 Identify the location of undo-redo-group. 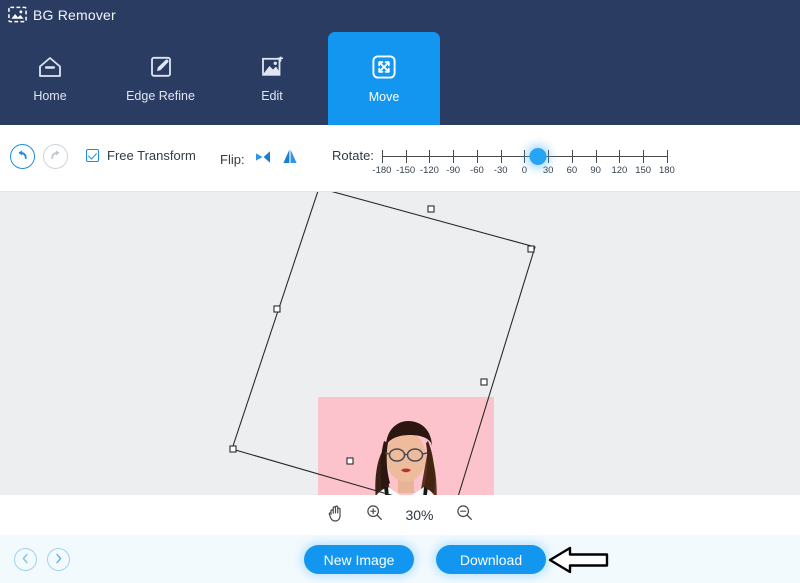
(39, 156).